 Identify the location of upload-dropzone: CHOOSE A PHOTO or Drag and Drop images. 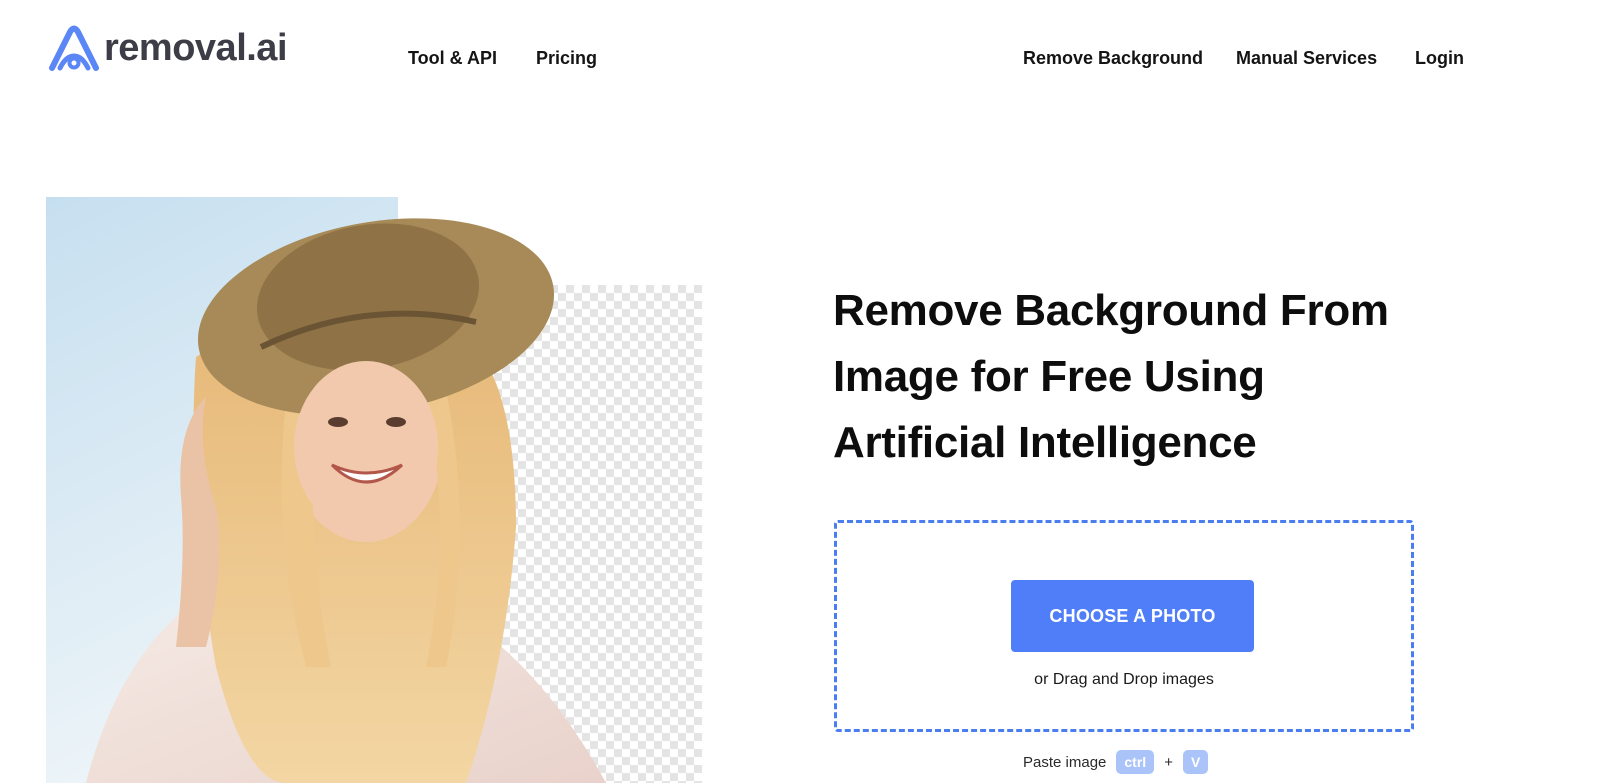
(1124, 626).